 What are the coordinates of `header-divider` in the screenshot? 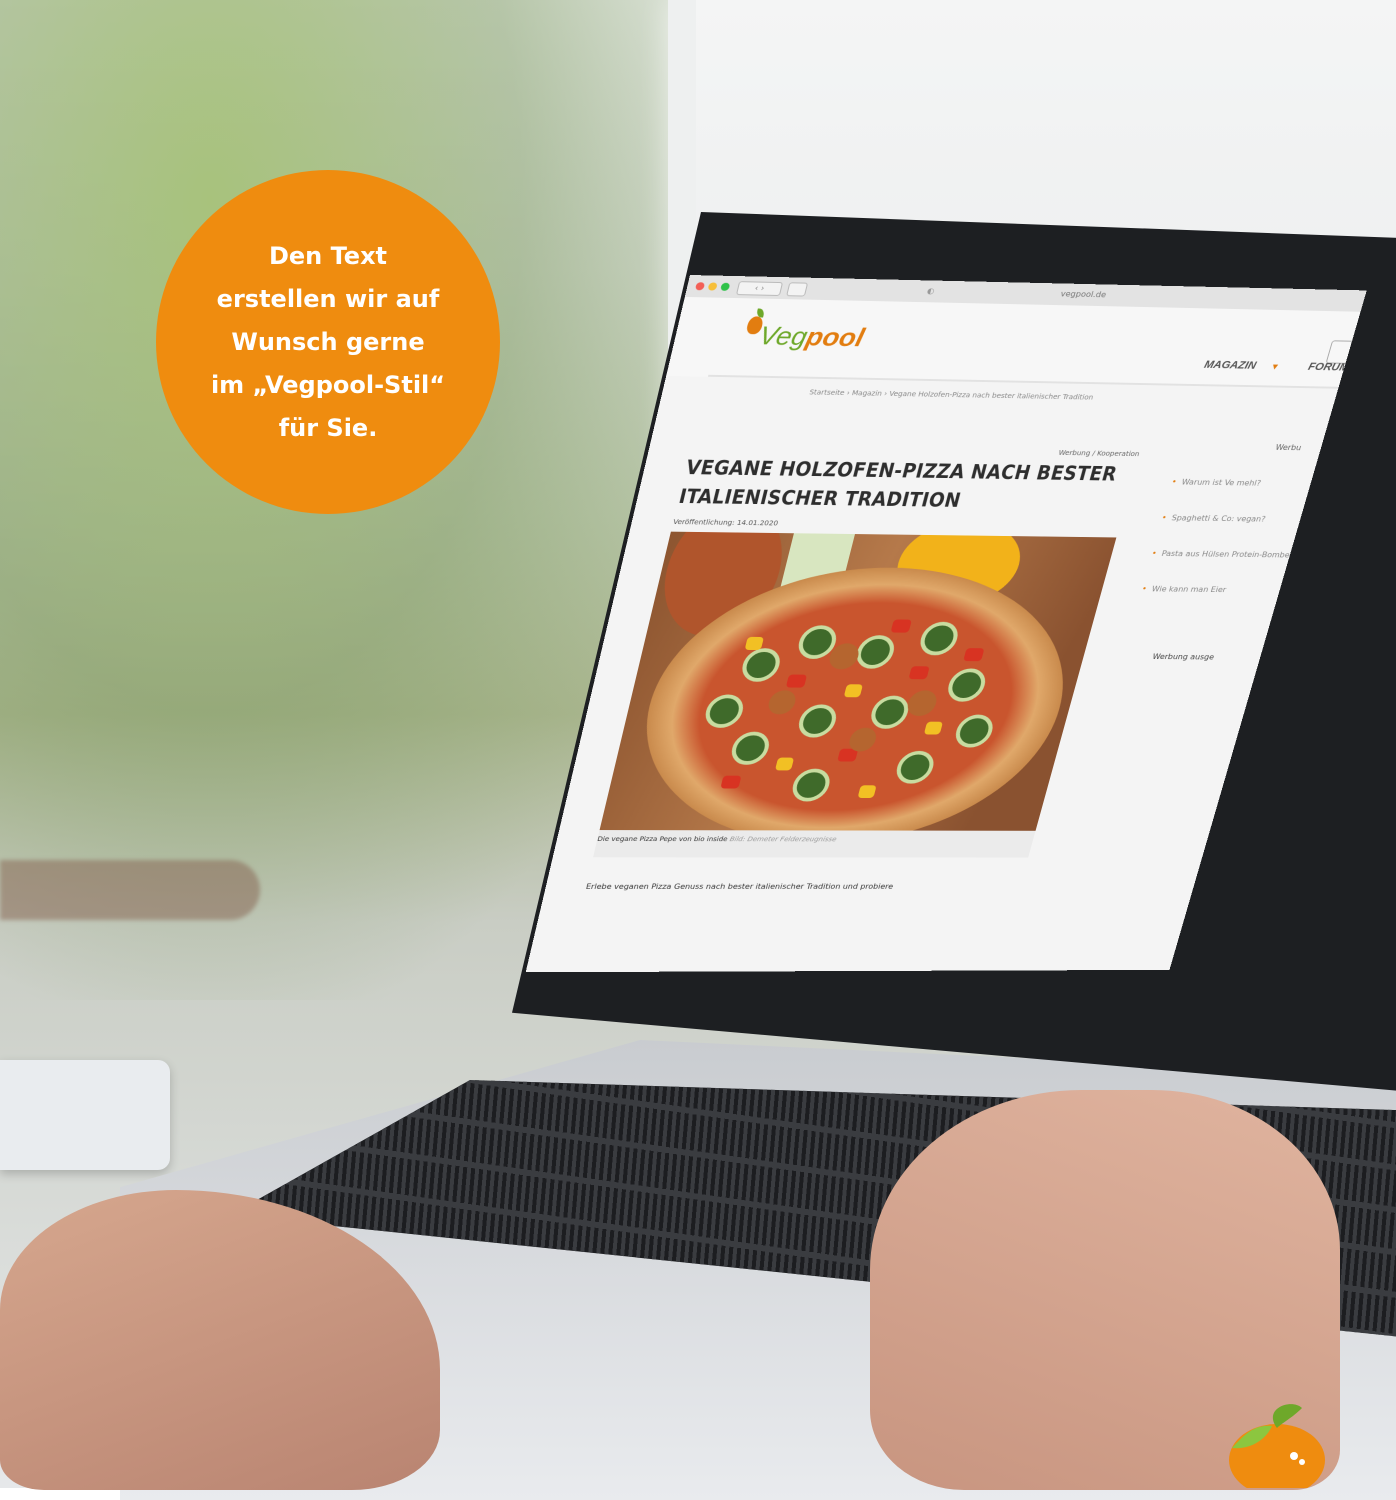 It's located at (1023, 381).